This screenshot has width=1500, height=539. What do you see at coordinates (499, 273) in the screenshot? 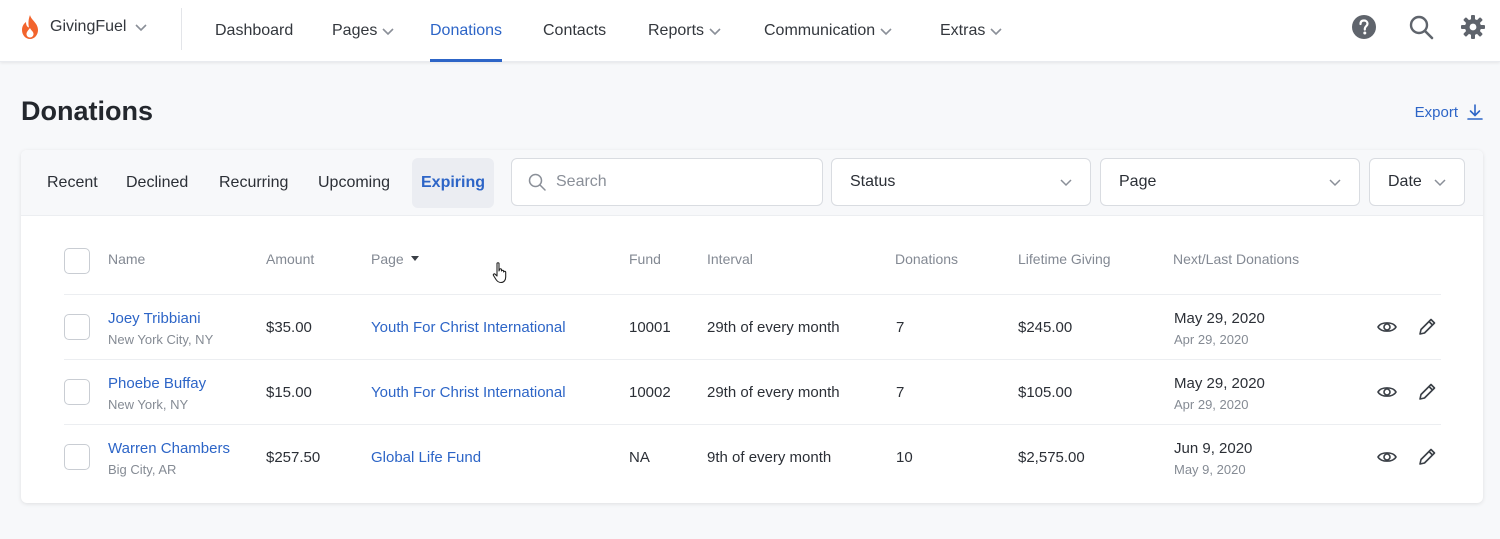
I see `hand-pointer-cursor-icon` at bounding box center [499, 273].